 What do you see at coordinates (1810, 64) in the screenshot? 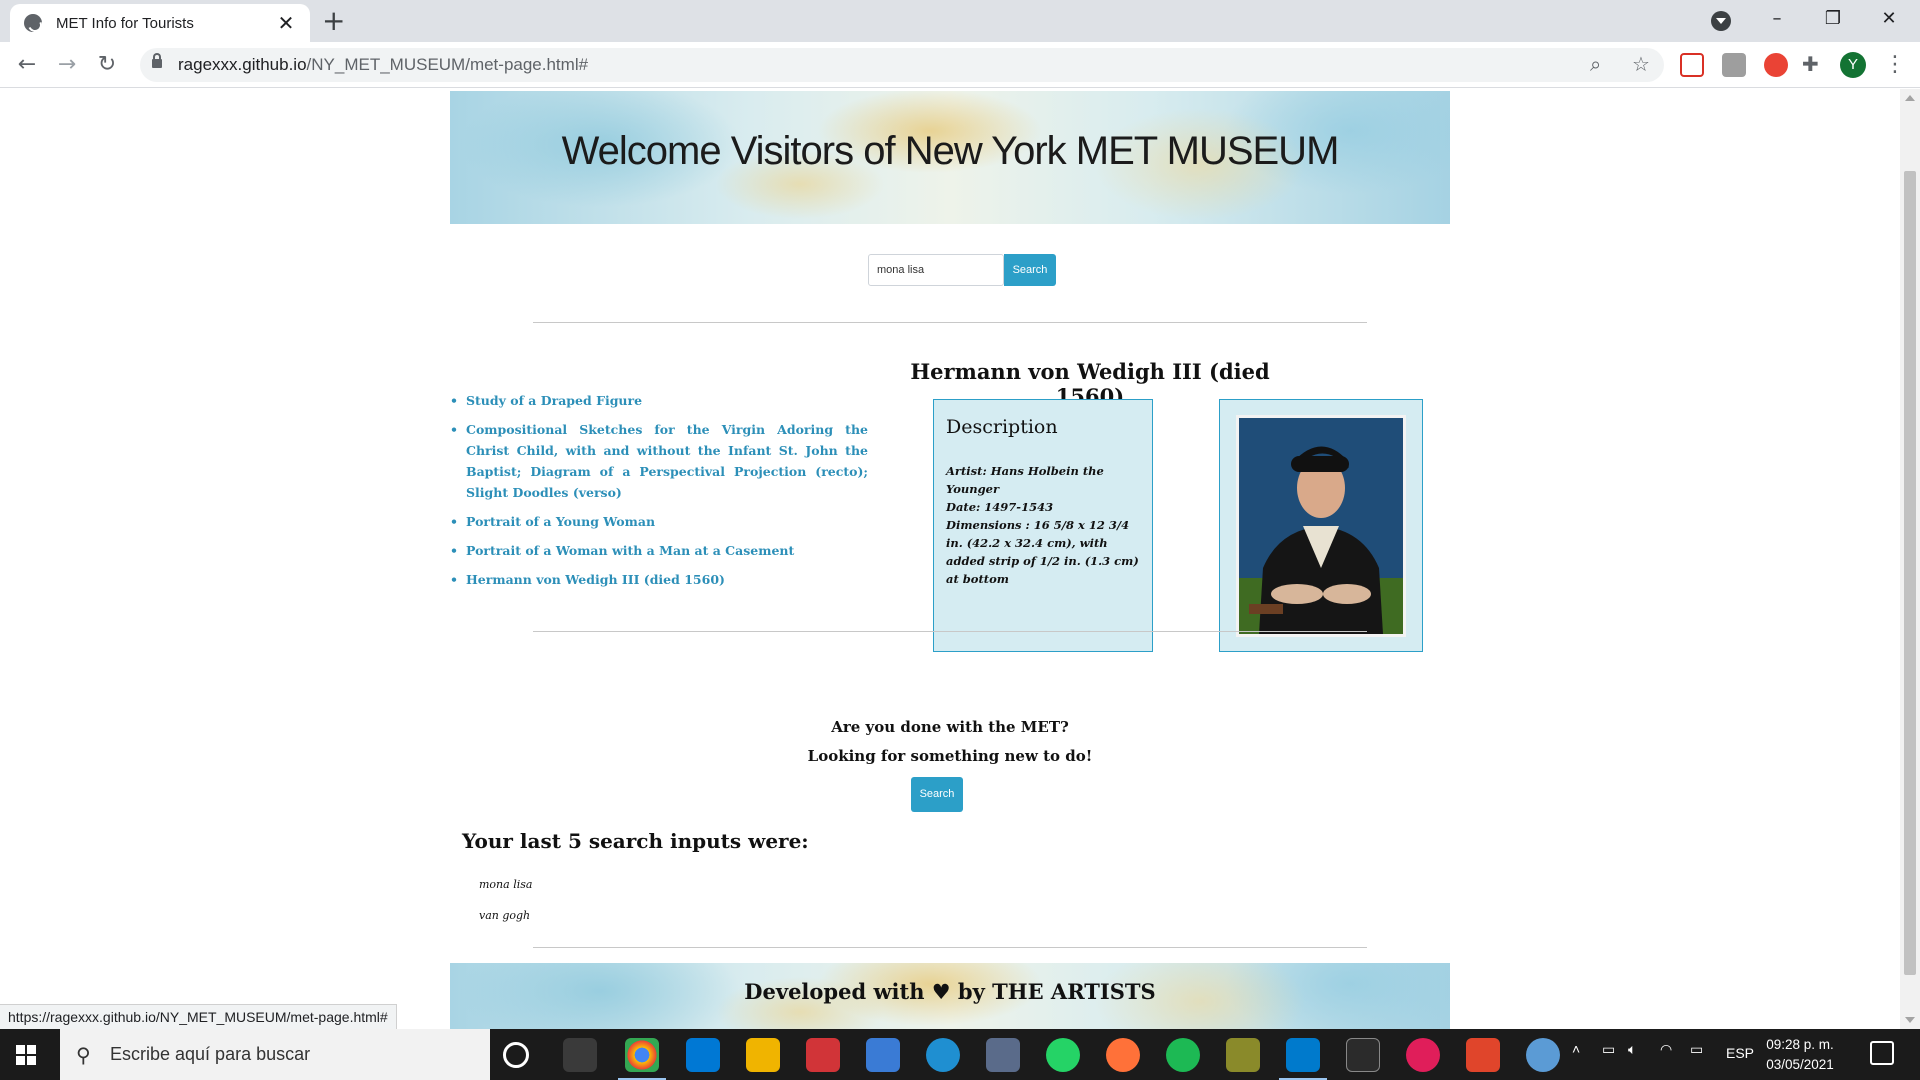
I see `extensions-puzzle-icon: ✚` at bounding box center [1810, 64].